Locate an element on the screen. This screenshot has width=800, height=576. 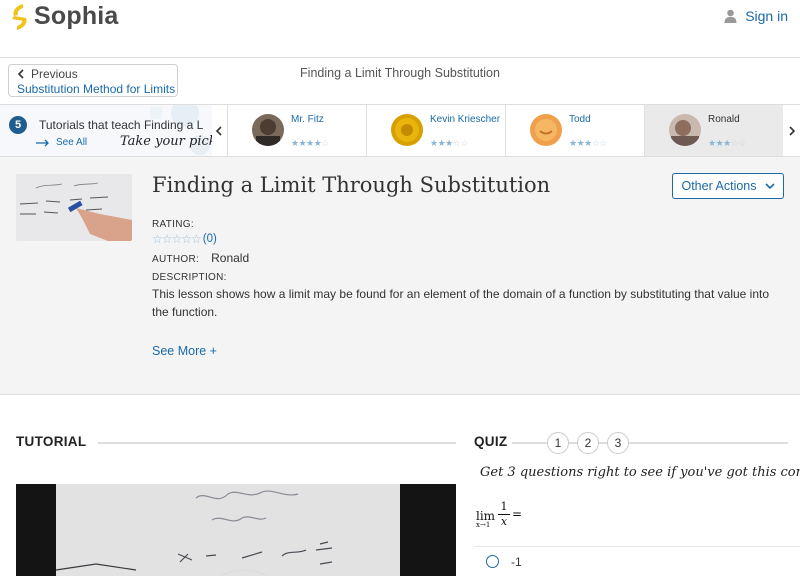
carousel-next-arrow is located at coordinates (792, 130).